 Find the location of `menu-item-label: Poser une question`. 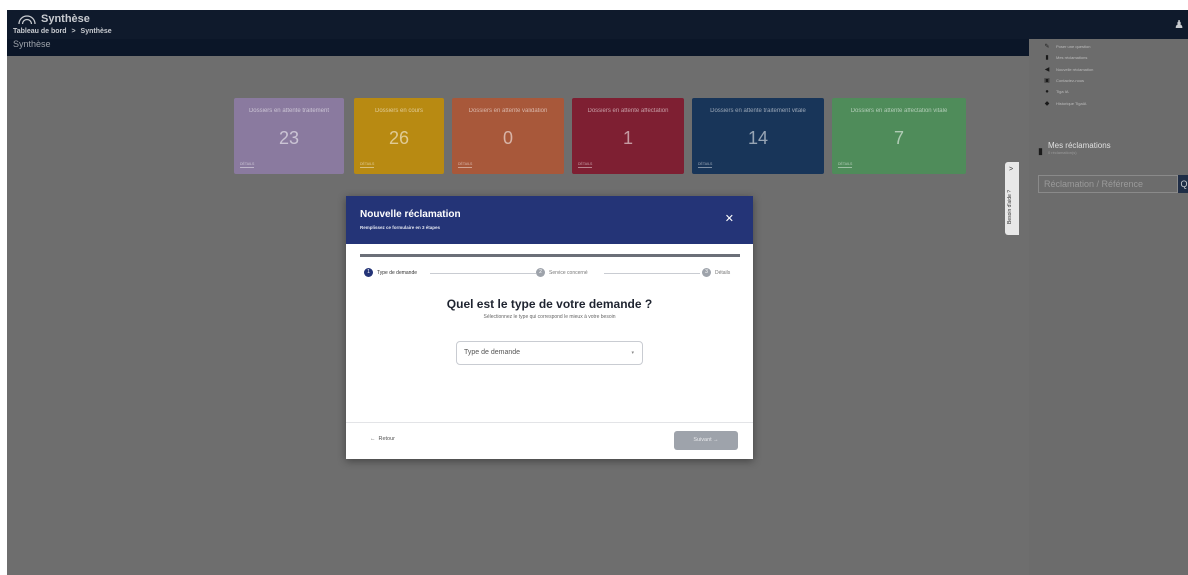

menu-item-label: Poser une question is located at coordinates (1073, 47).